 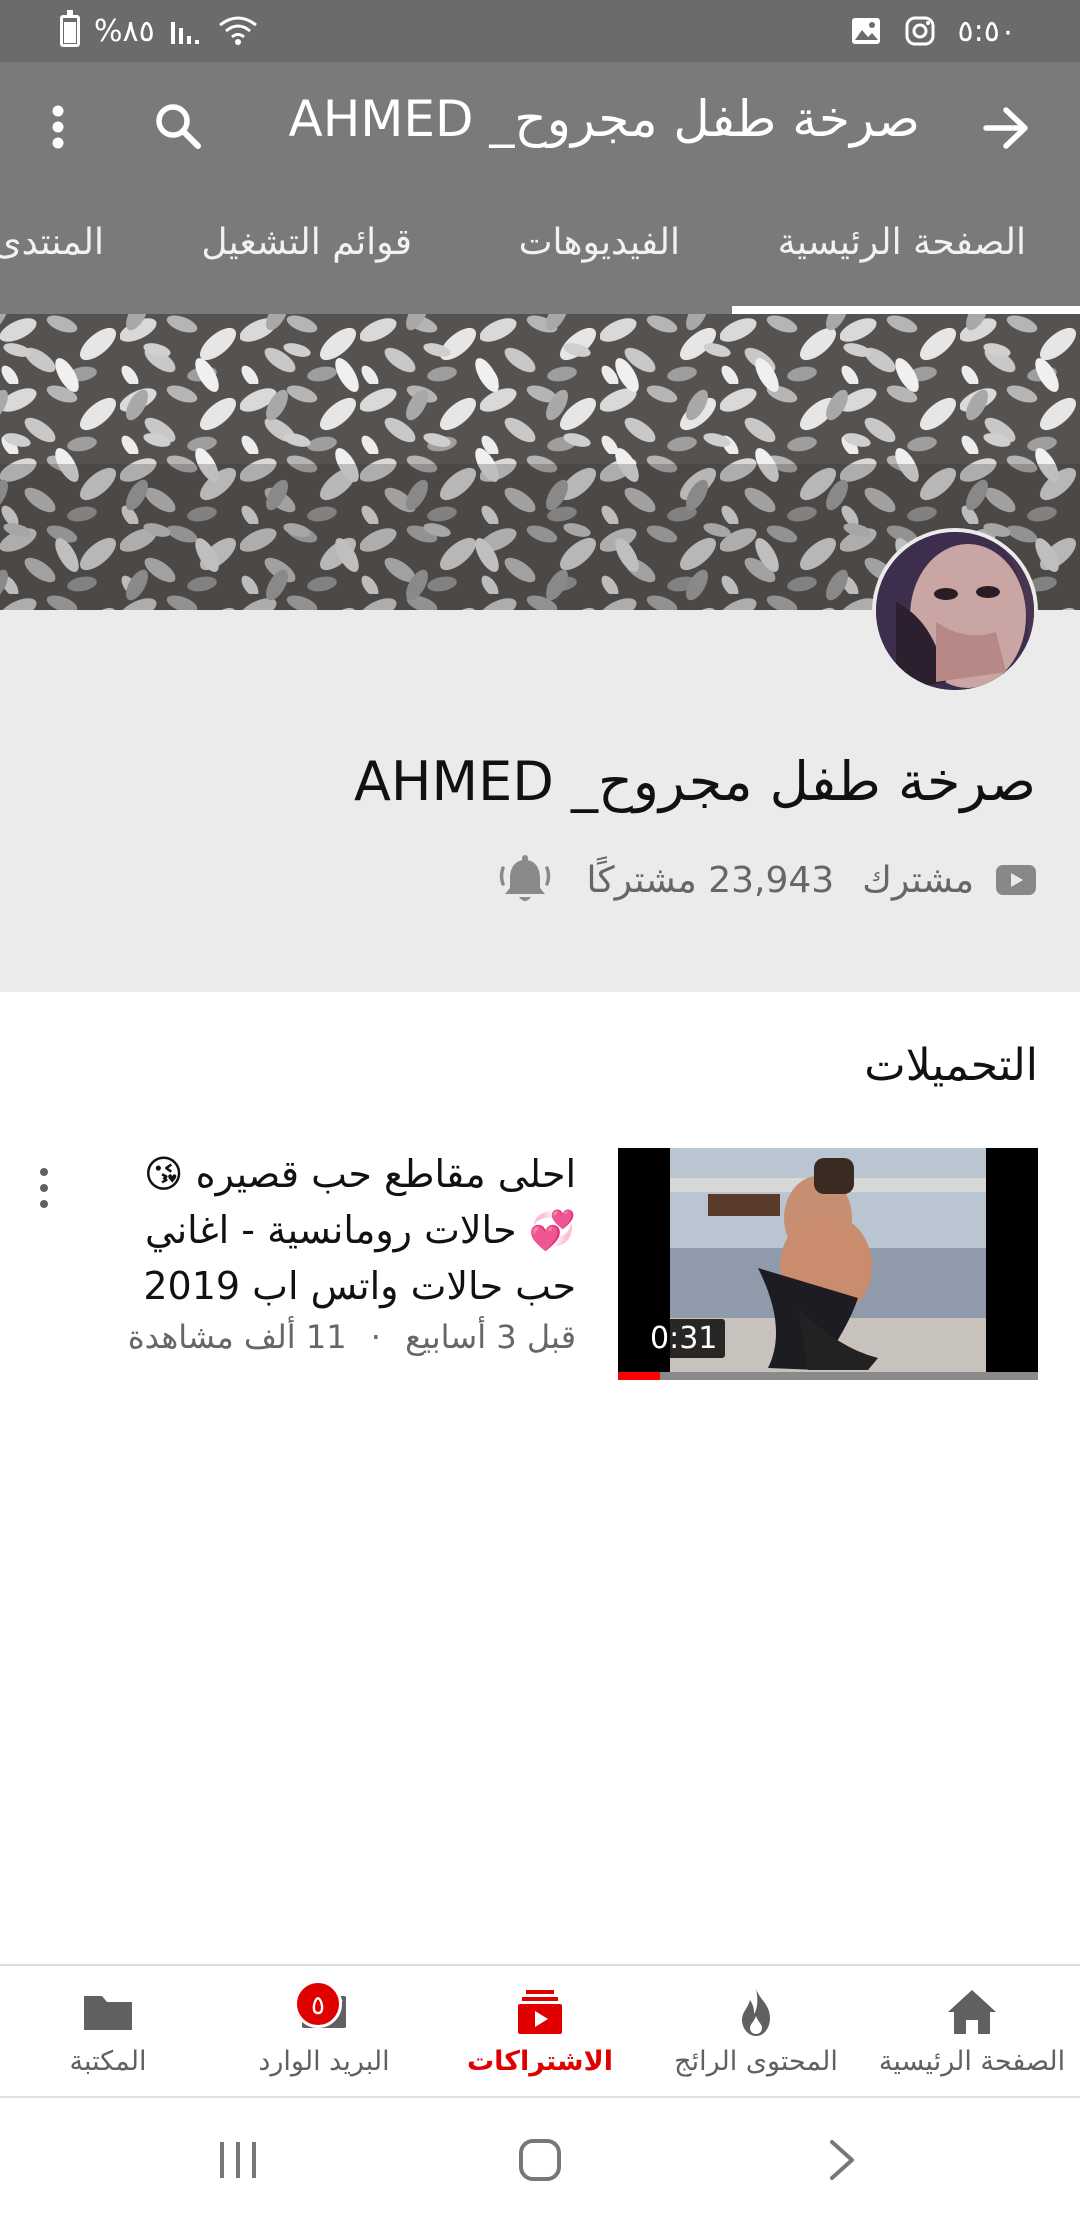 I want to click on search-icon, so click(x=178, y=126).